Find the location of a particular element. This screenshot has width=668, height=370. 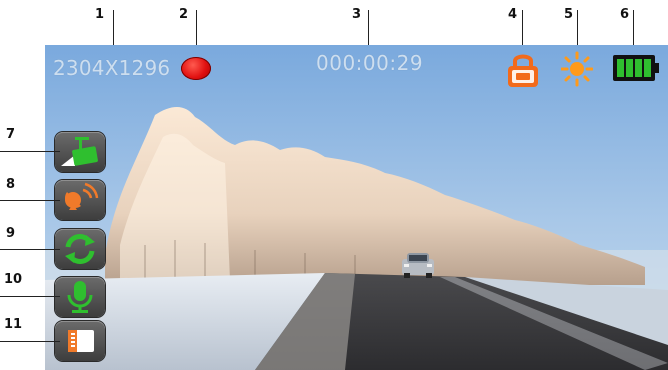

lock-icon is located at coordinates (523, 70).